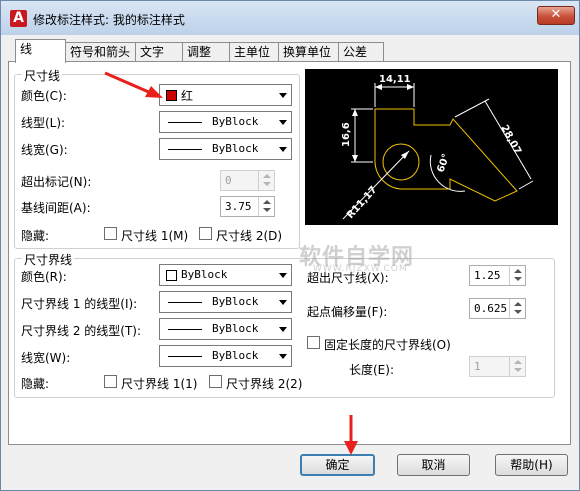 The image size is (580, 491). I want to click on baseline-spacing-spinner: 3.75, so click(247, 206).